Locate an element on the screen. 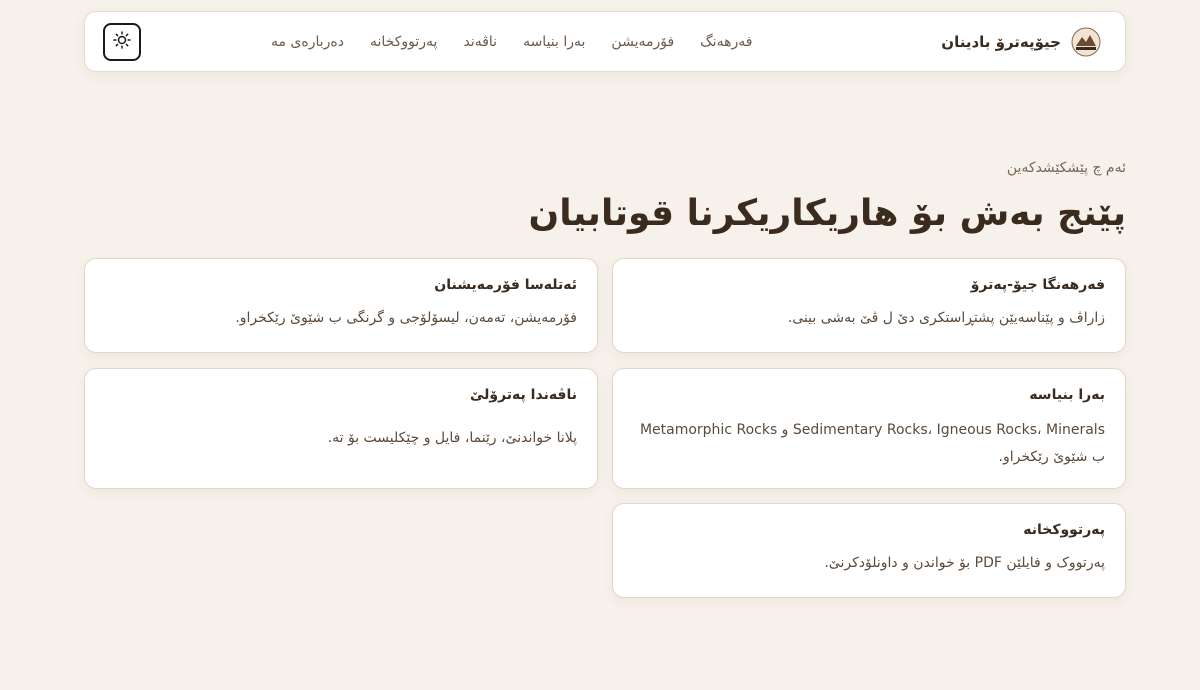 This screenshot has width=1200, height=690. brand: جیۆپەترۆ بادینان is located at coordinates (1021, 42).